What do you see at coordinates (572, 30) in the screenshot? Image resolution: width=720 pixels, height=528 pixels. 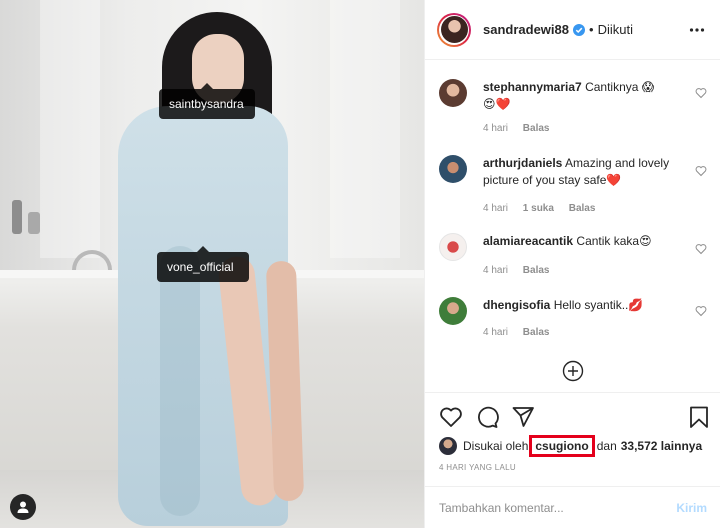 I see `post-header: sandradewi88 • Diikuti` at bounding box center [572, 30].